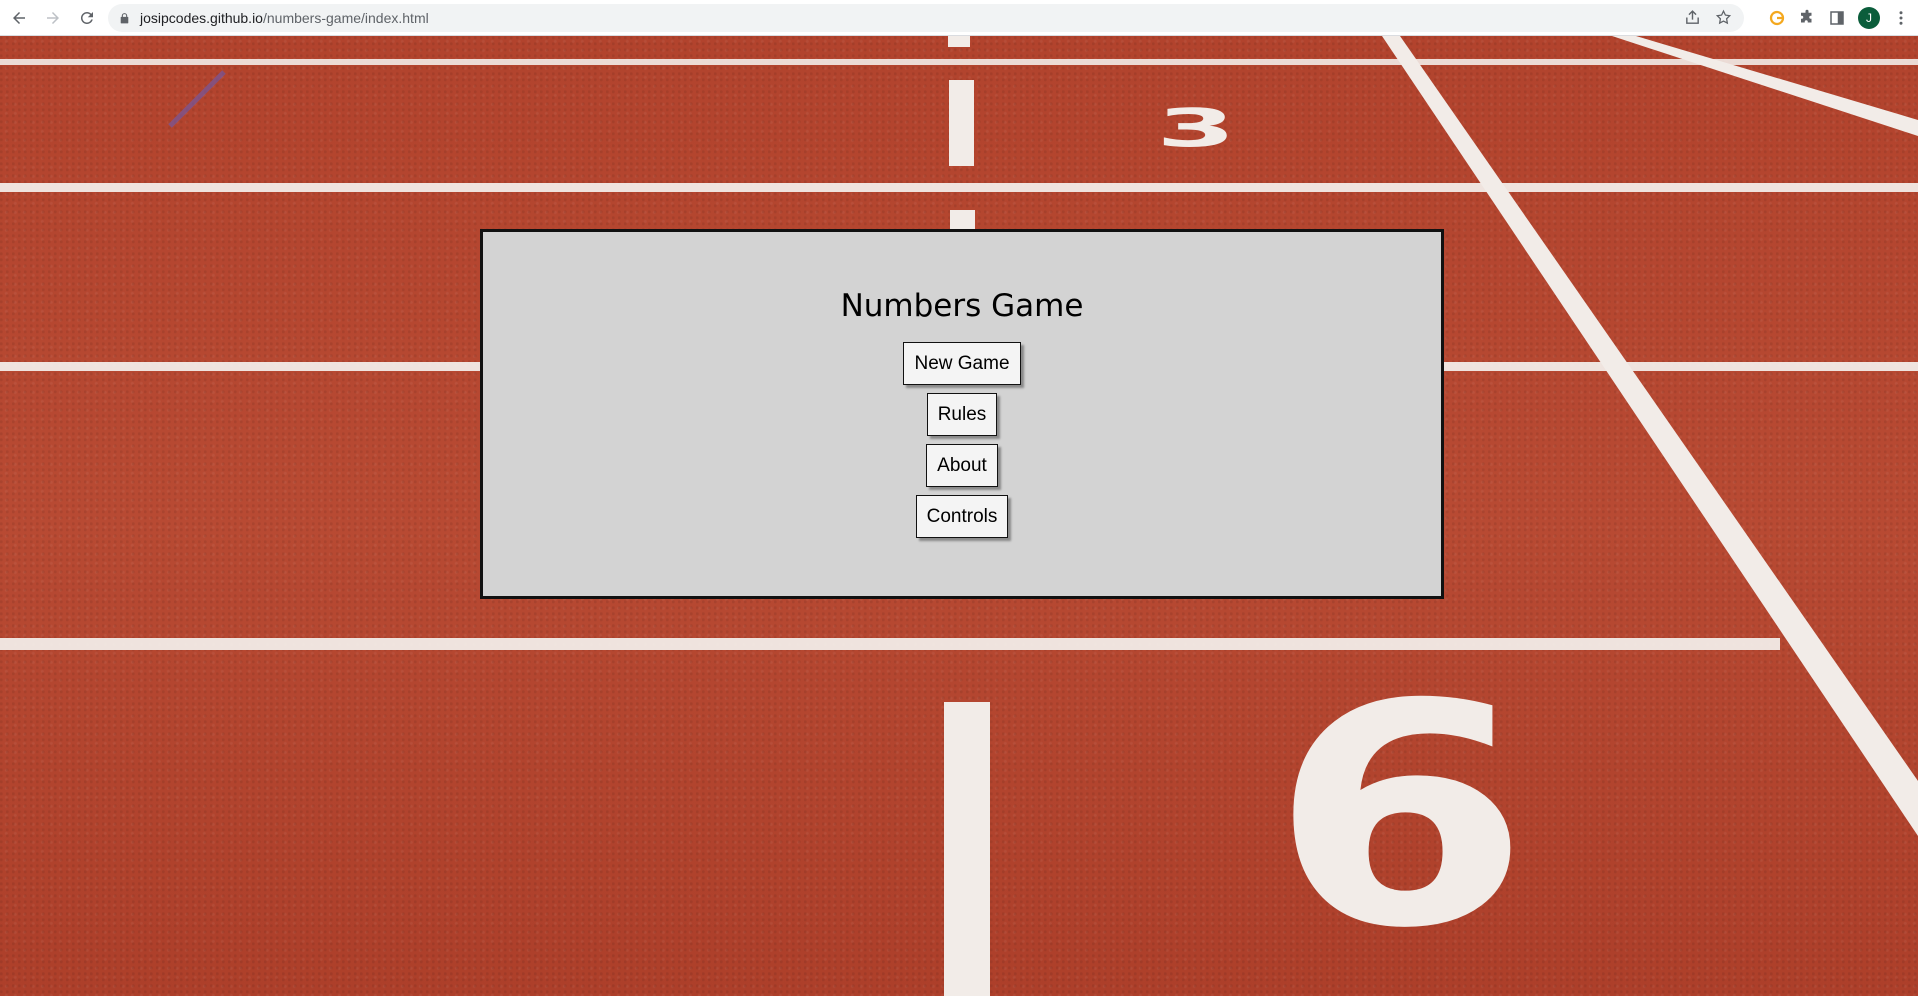  Describe the element at coordinates (201, 18) in the screenshot. I see `url-domain: josipcodes.github.io` at that location.